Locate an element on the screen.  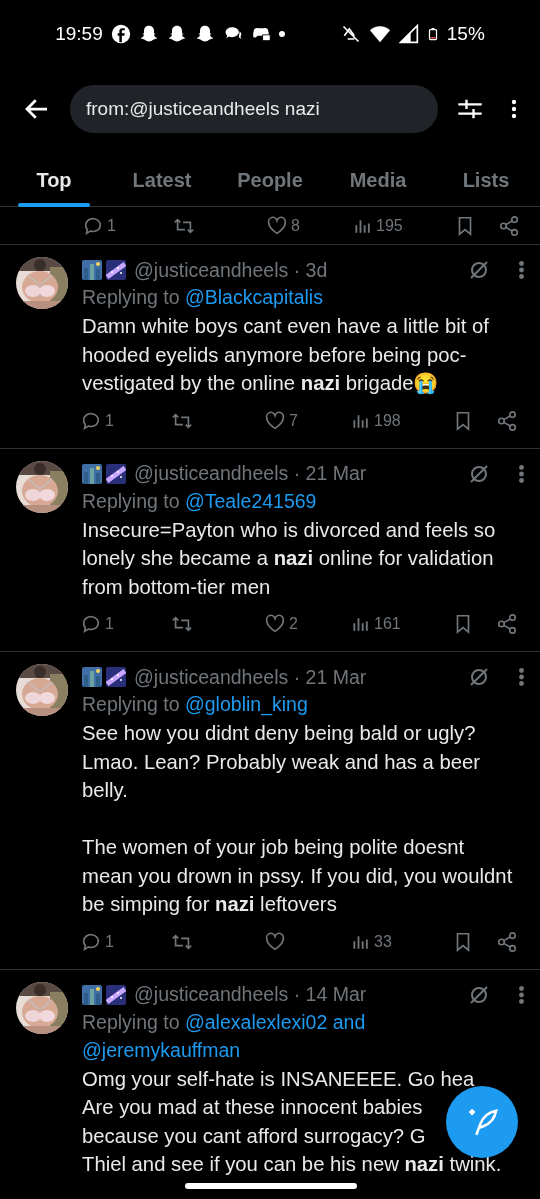
like-count: 2 is located at coordinates (293, 624).